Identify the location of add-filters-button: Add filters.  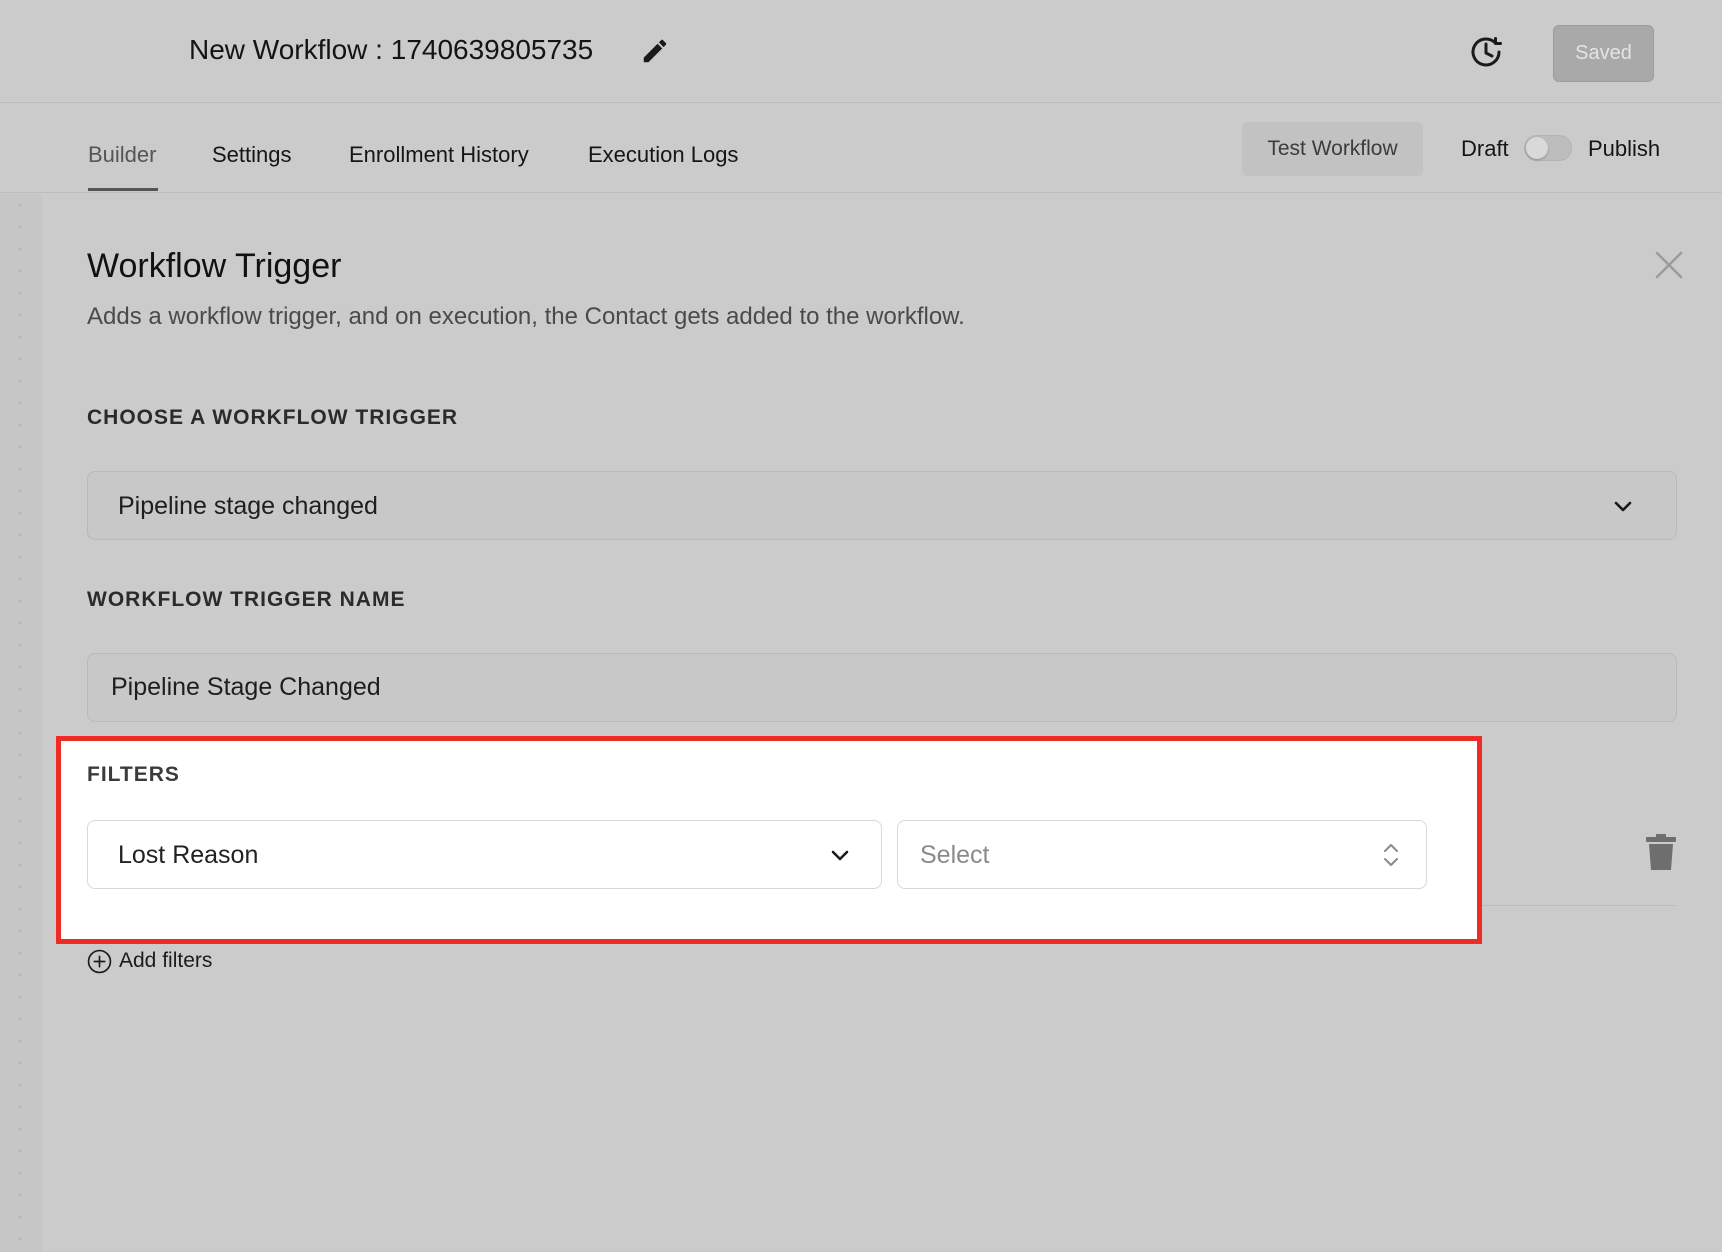
(149, 961).